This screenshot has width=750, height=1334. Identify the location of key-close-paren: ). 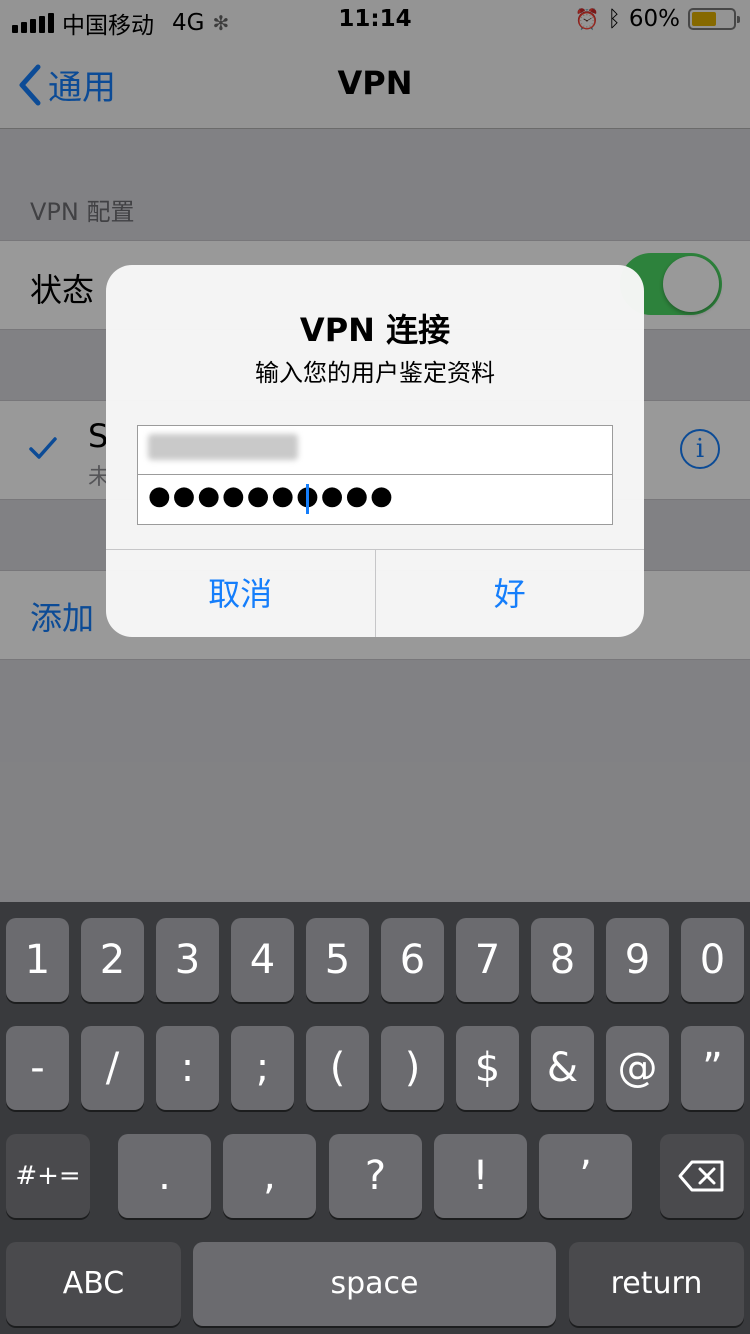
(412, 1068).